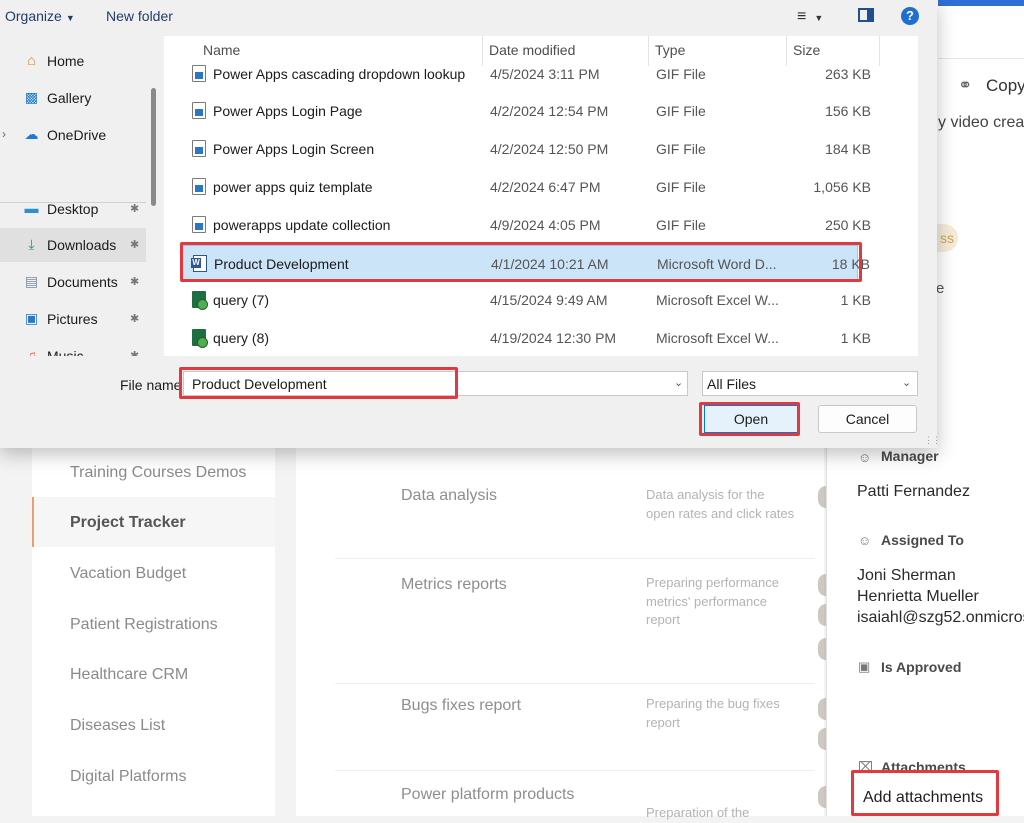 The width and height of the screenshot is (1024, 823). I want to click on nav-item-label: Gallery, so click(69, 98).